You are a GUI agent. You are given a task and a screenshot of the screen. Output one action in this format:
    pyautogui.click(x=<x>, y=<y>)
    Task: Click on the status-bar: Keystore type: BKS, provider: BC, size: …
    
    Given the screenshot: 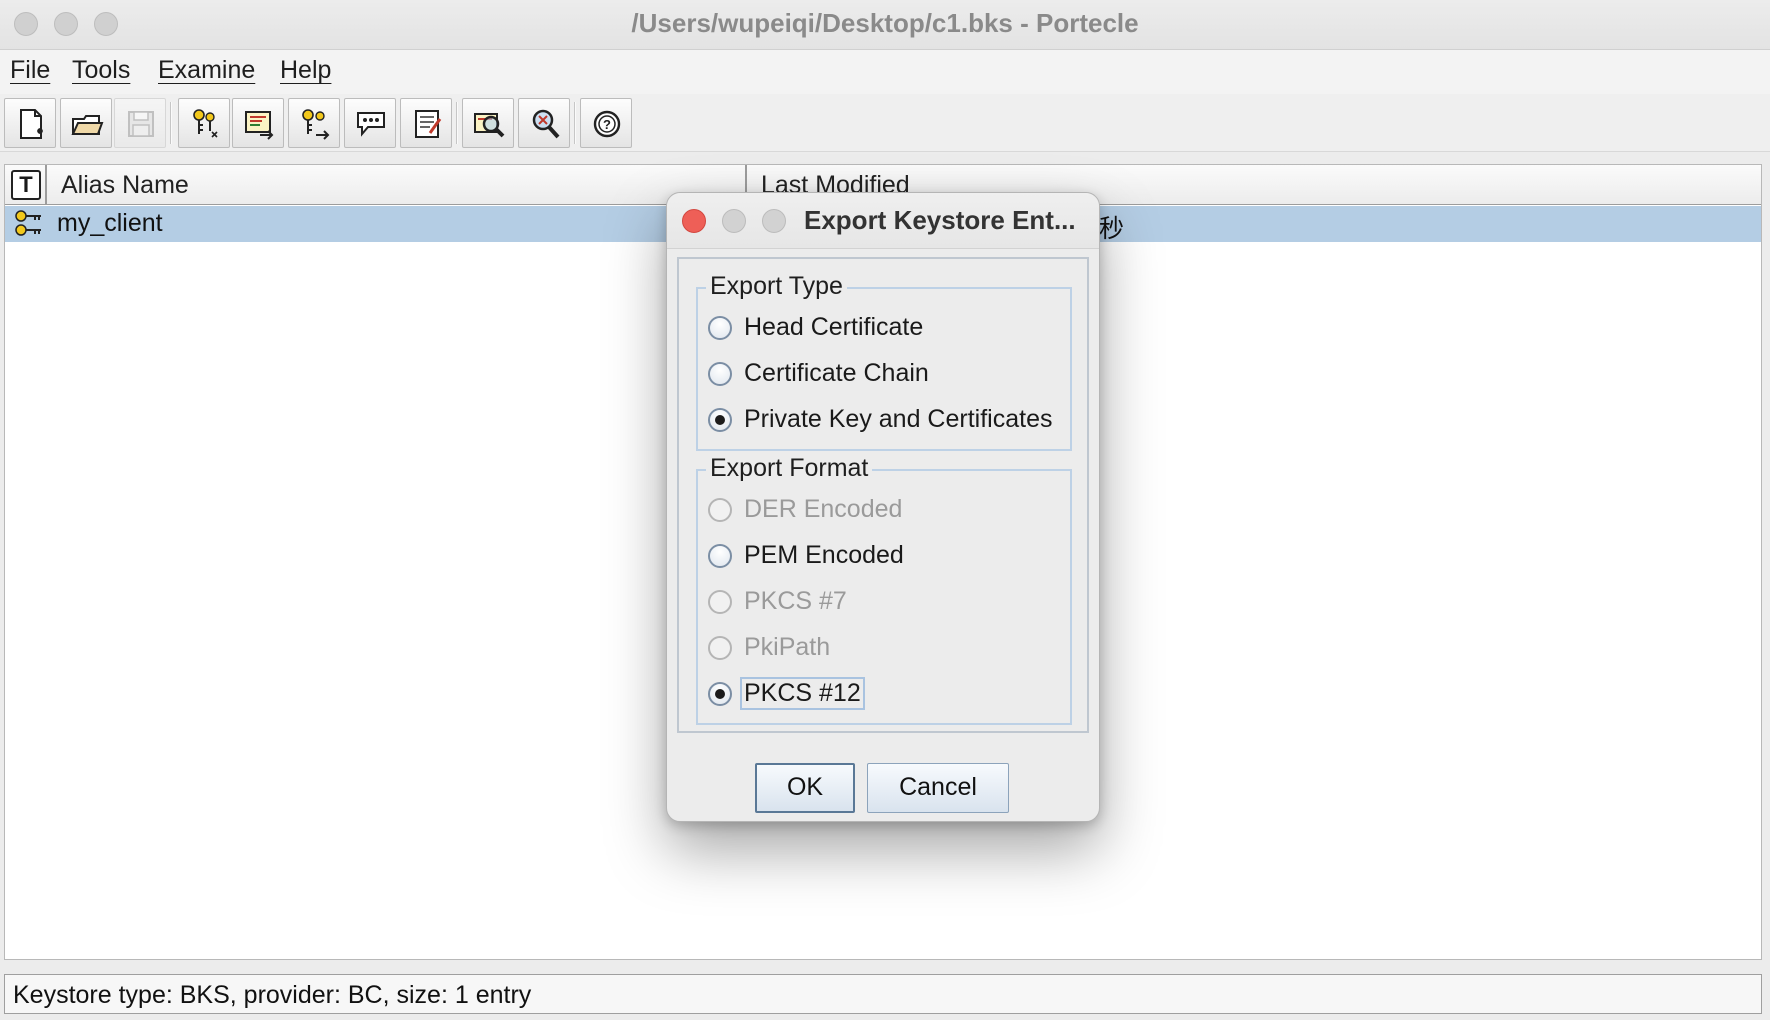 What is the action you would take?
    pyautogui.click(x=883, y=994)
    